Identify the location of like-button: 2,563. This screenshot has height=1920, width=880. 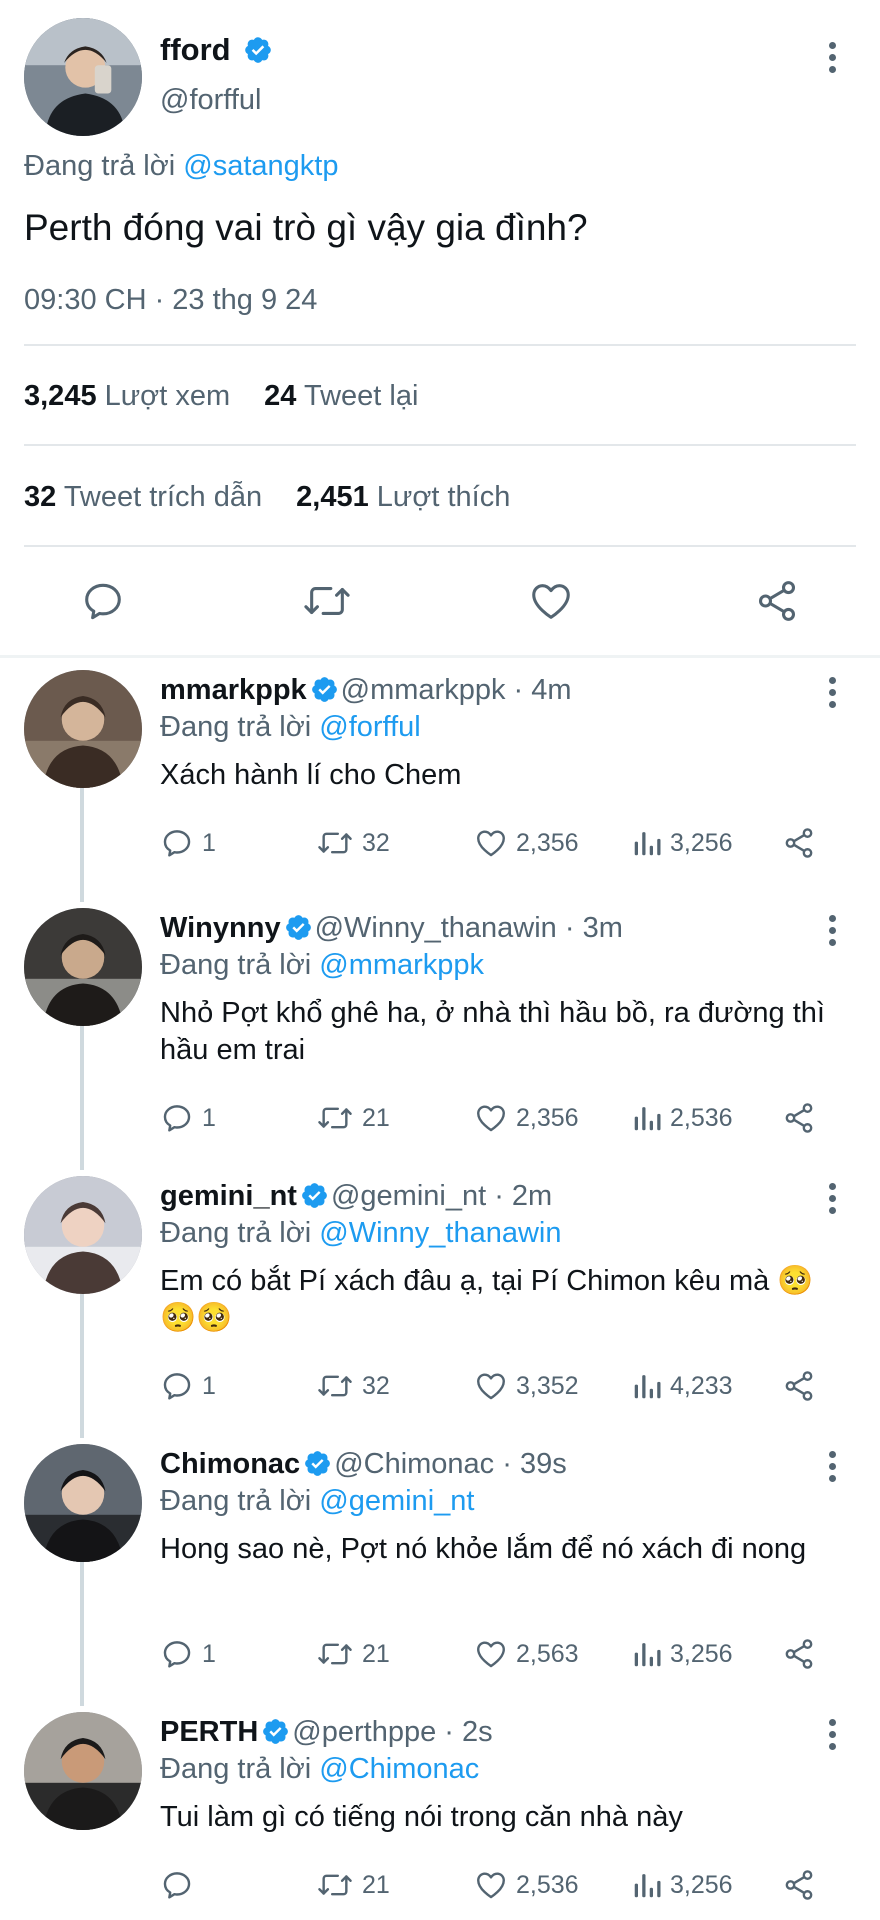
(526, 1654).